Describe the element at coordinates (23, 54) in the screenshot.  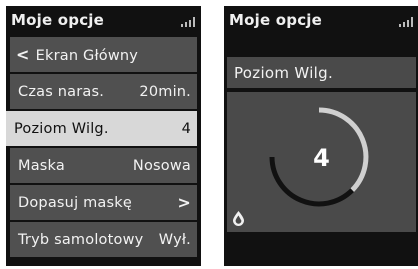
I see `back-arrow-icon: <` at that location.